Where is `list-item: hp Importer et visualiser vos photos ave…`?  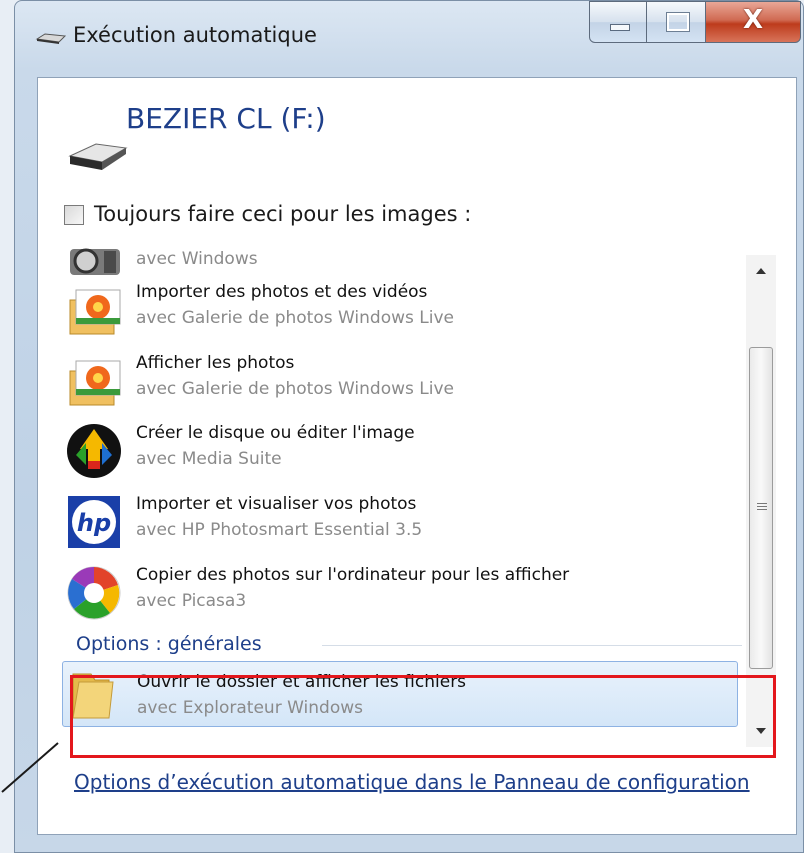 list-item: hp Importer et visualiser vos photos ave… is located at coordinates (402, 523).